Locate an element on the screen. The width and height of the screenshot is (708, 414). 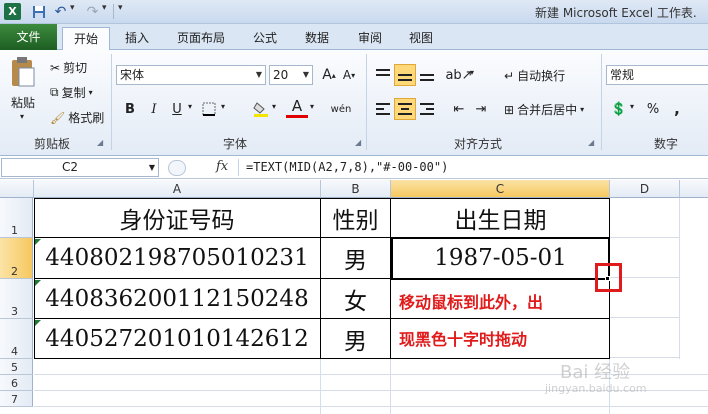
fill-color-dropdown-icon: ▾ is located at coordinates (274, 106).